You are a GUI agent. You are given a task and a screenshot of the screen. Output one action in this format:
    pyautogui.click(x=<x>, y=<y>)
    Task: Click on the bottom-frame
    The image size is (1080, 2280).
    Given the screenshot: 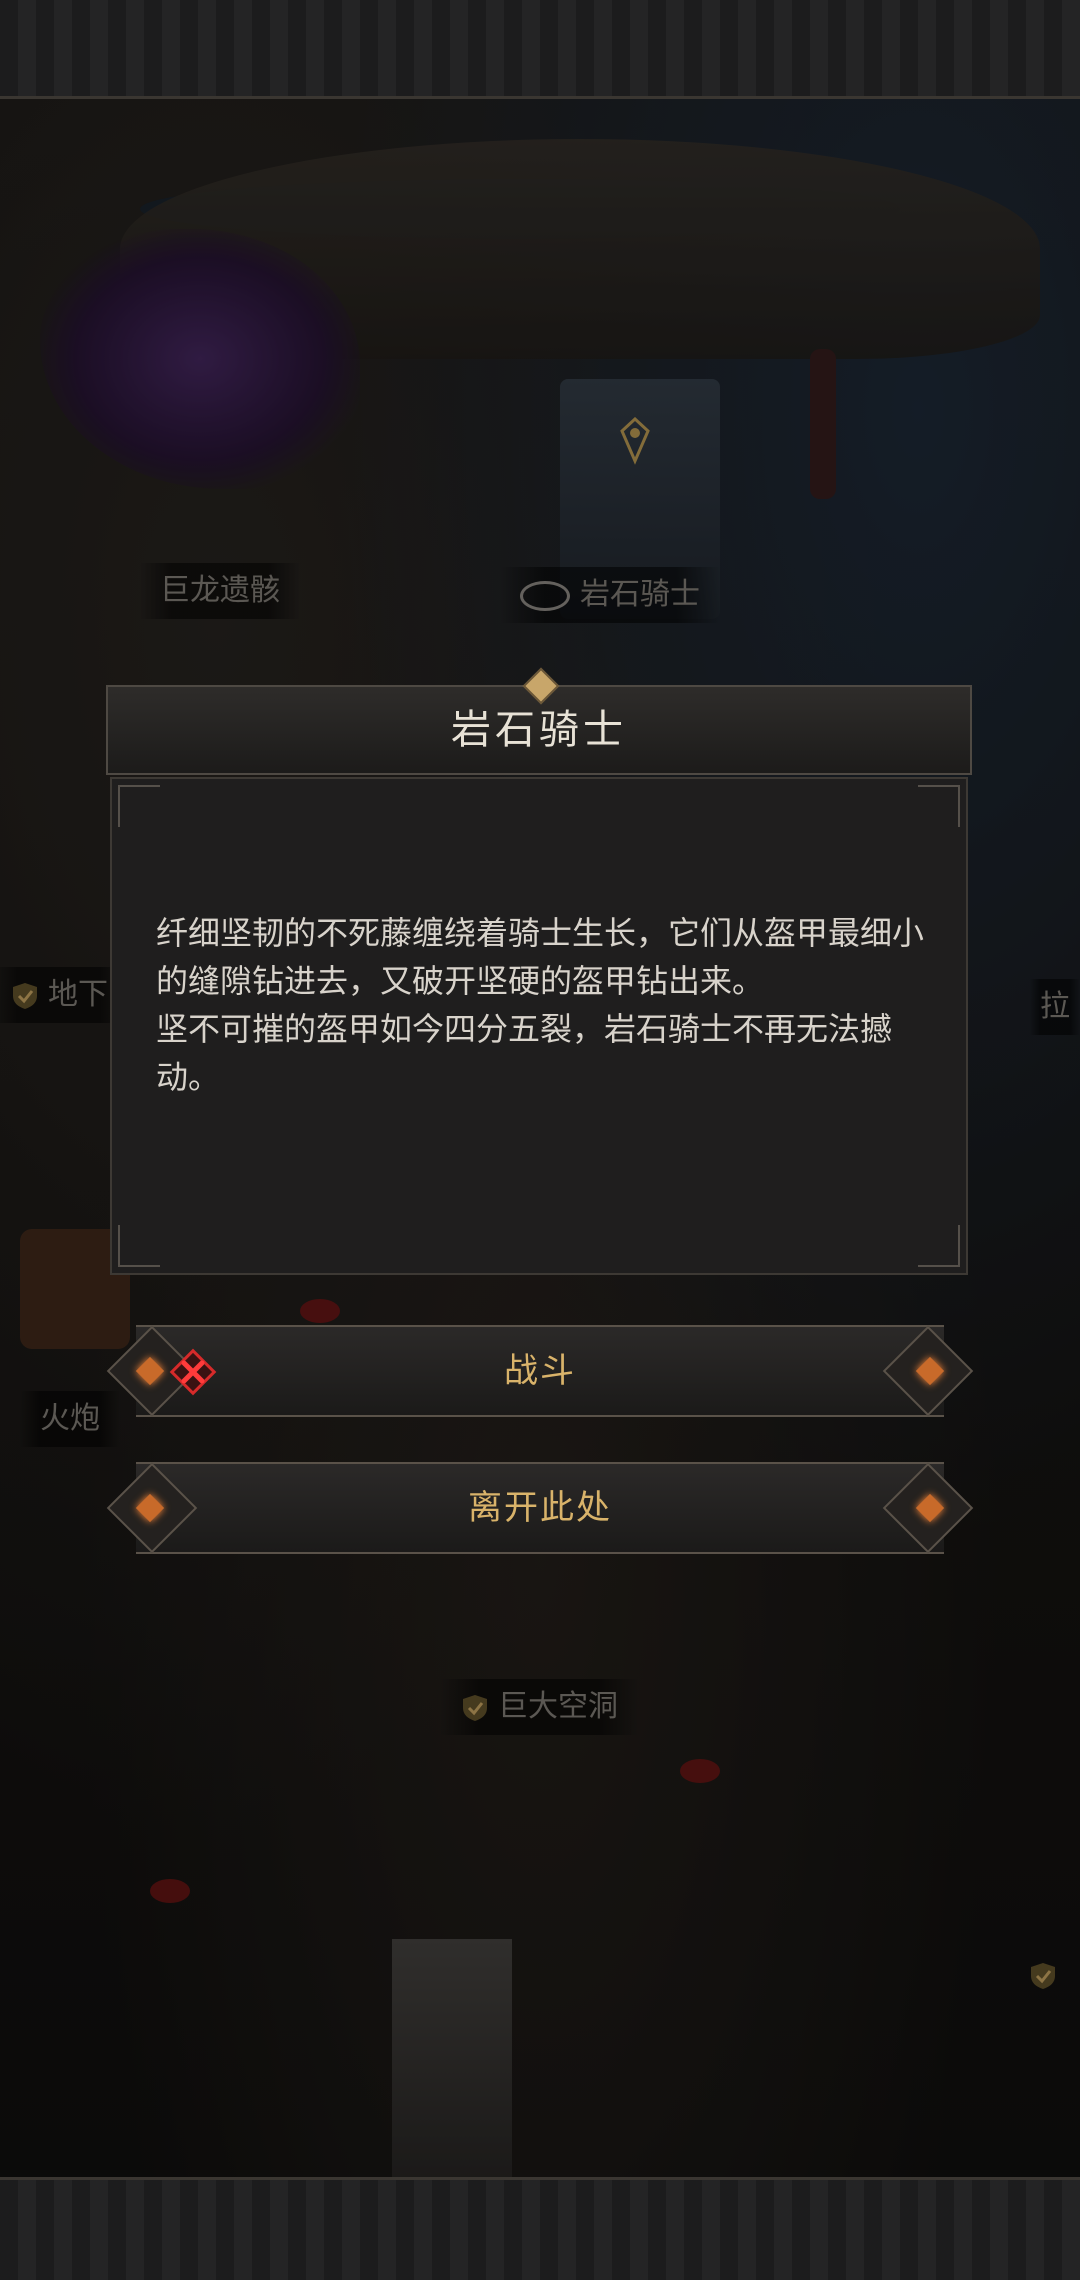 What is the action you would take?
    pyautogui.click(x=540, y=2228)
    